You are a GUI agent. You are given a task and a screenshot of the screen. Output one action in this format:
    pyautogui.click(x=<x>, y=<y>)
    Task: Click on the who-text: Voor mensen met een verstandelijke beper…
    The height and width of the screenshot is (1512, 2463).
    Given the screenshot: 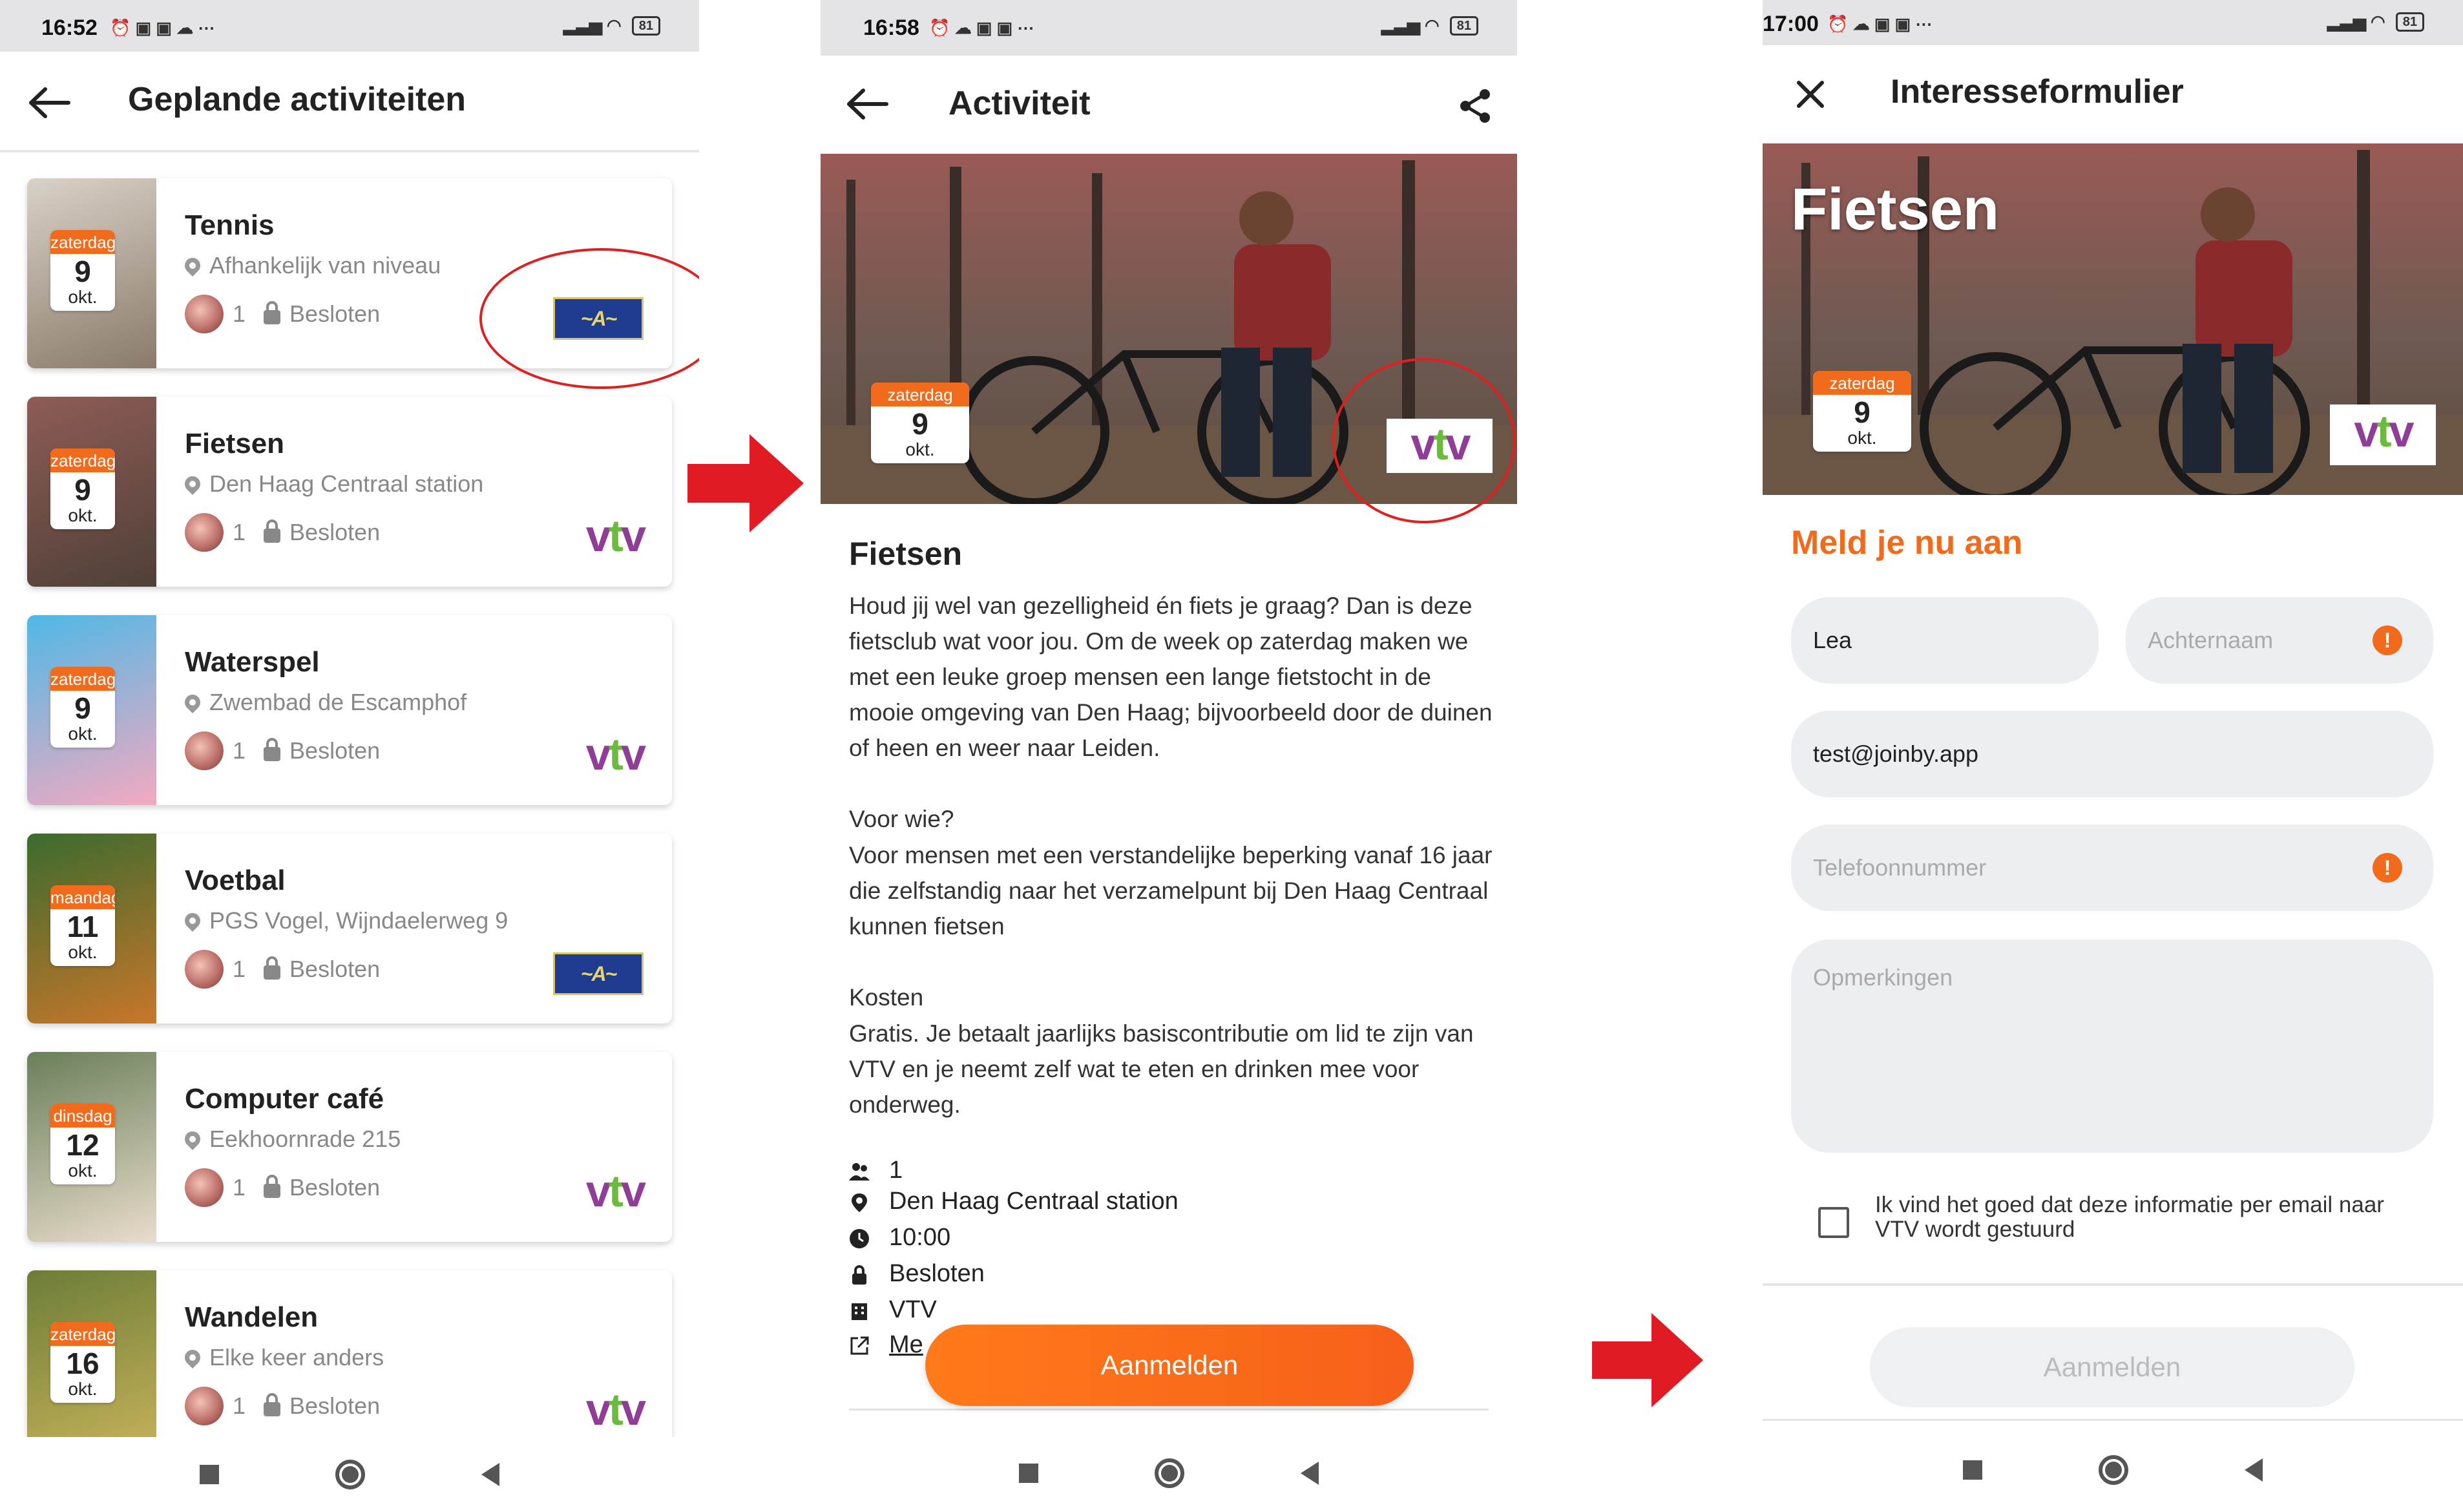 What is the action you would take?
    pyautogui.click(x=1171, y=891)
    